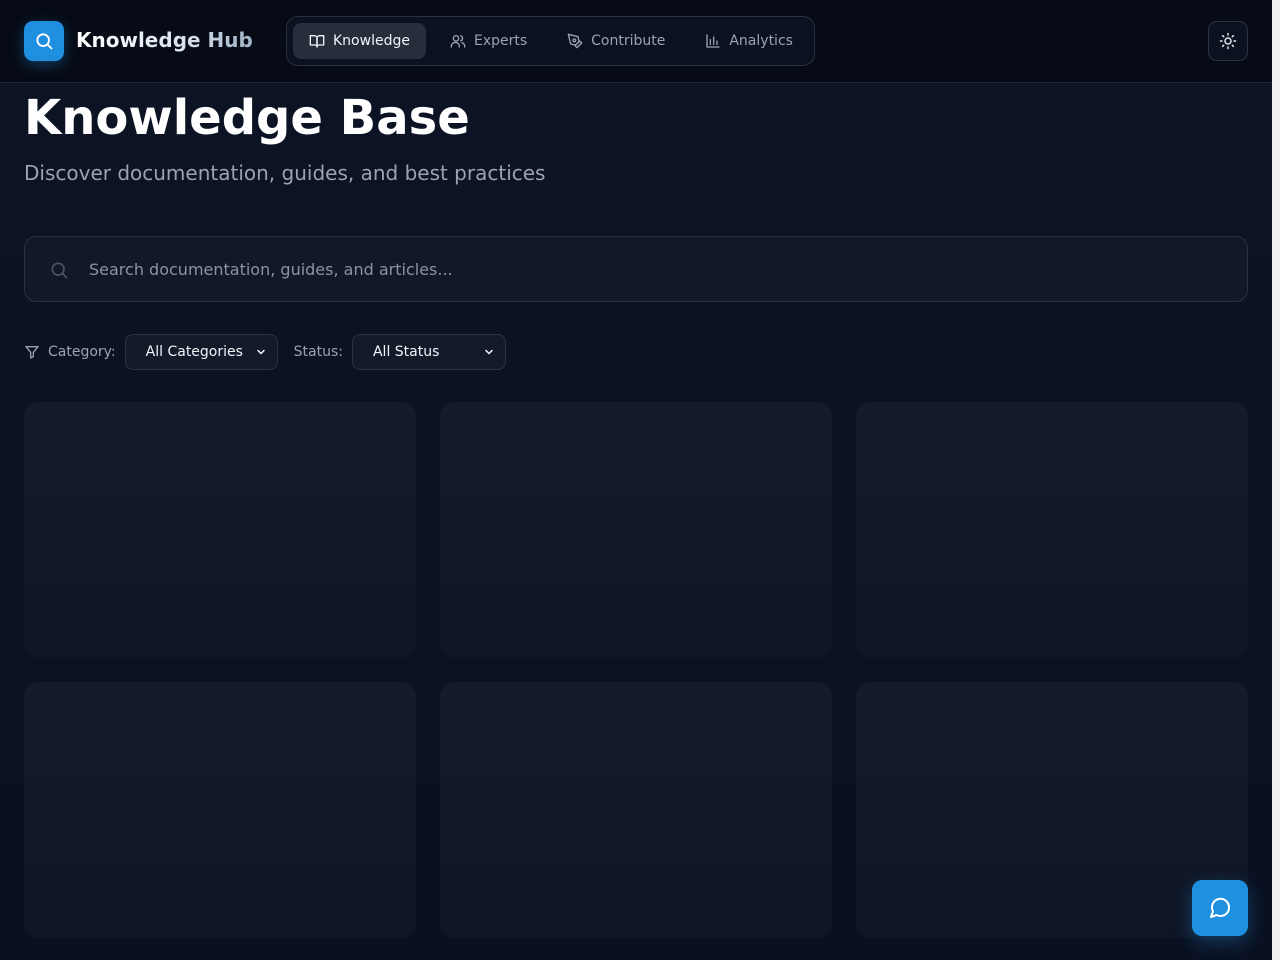  What do you see at coordinates (458, 41) in the screenshot?
I see `users-icon` at bounding box center [458, 41].